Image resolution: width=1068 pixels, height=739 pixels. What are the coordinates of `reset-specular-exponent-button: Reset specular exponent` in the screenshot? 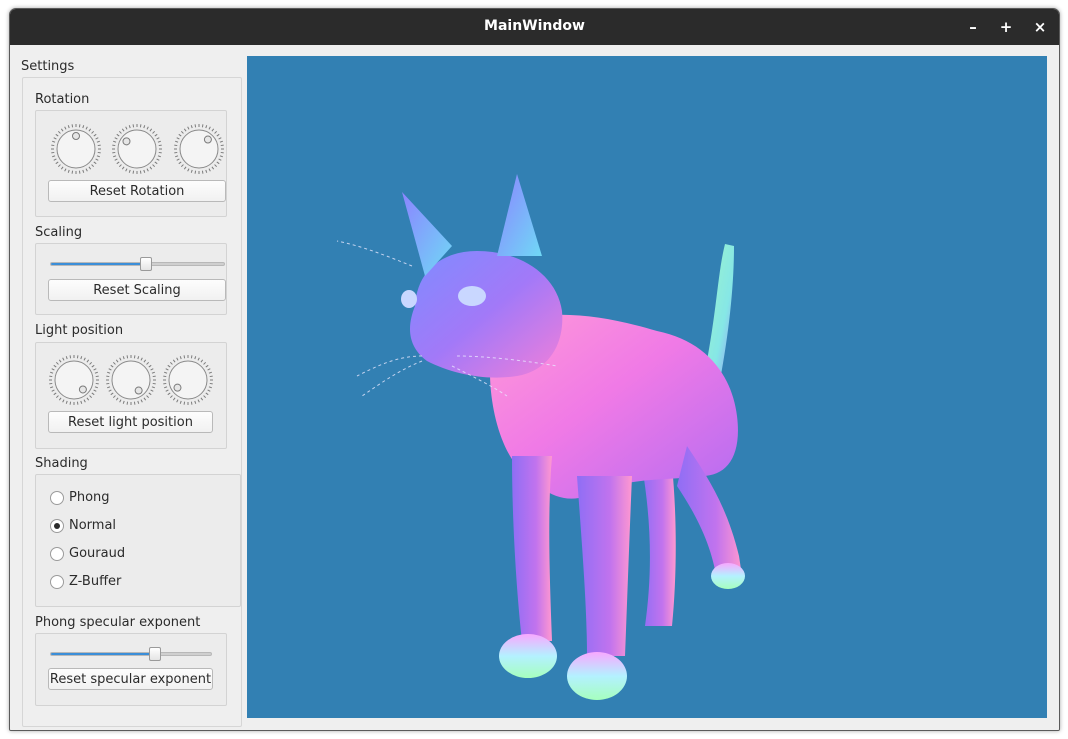 It's located at (130, 679).